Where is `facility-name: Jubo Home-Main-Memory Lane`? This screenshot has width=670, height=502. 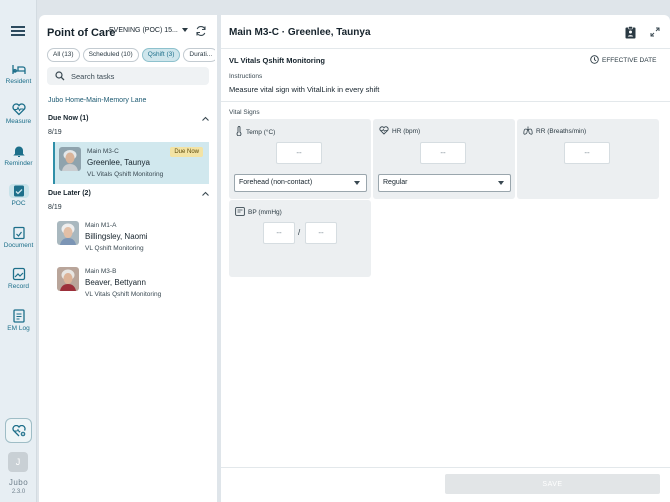 facility-name: Jubo Home-Main-Memory Lane is located at coordinates (97, 100).